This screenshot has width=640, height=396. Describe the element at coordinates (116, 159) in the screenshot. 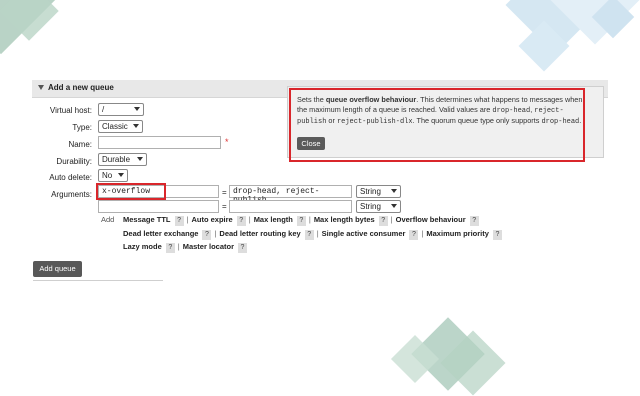

I see `durability-value: Durable` at that location.